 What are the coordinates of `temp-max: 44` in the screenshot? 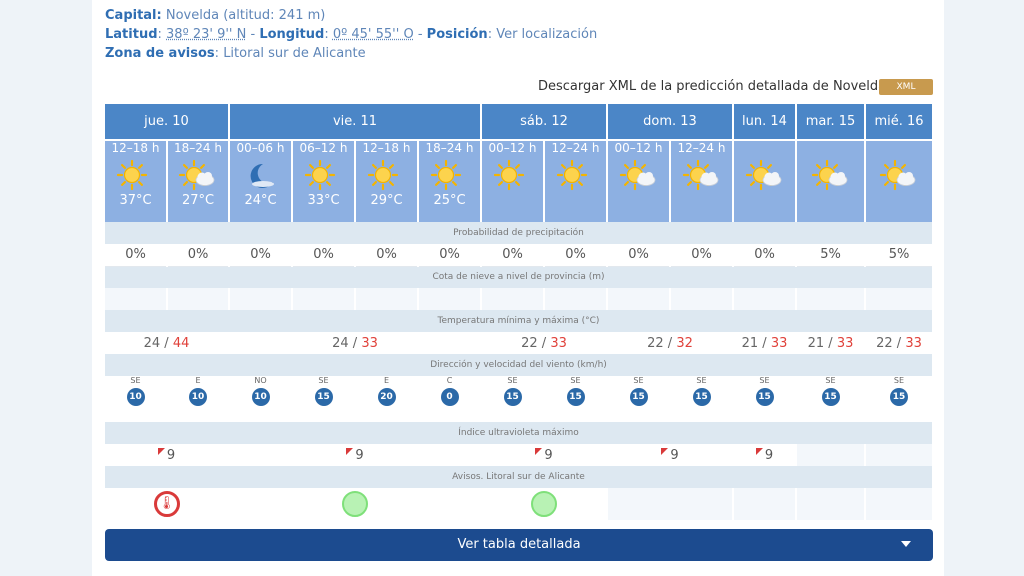 It's located at (181, 343).